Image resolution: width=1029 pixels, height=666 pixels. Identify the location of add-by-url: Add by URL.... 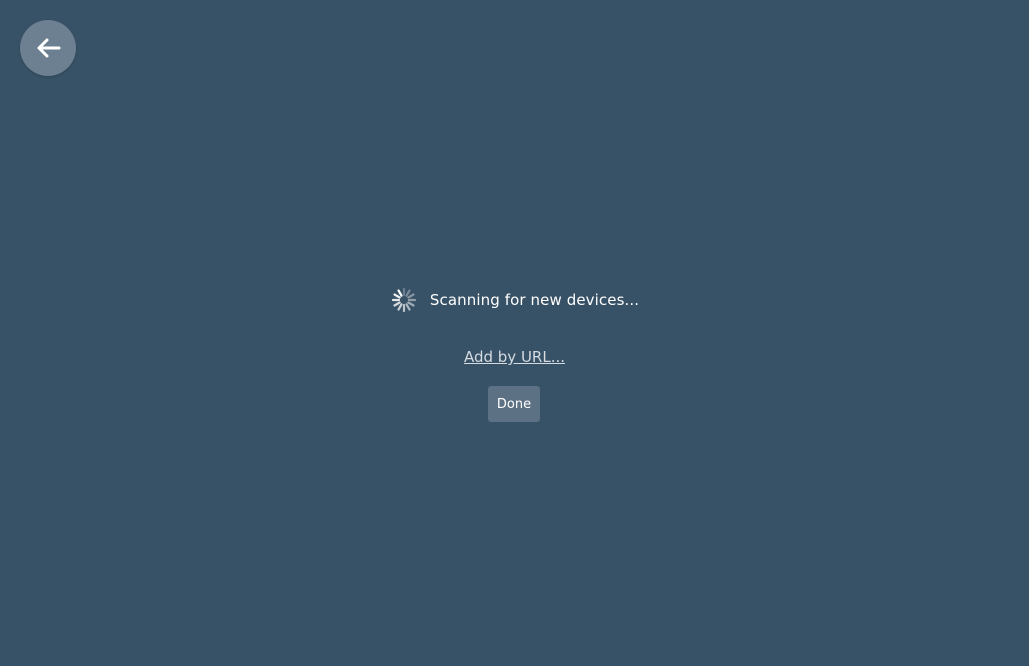
(514, 357).